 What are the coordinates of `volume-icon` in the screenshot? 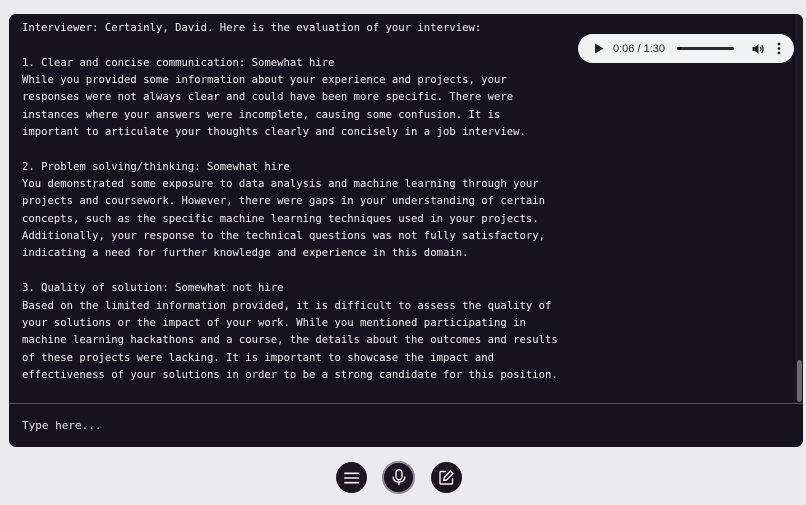 It's located at (758, 48).